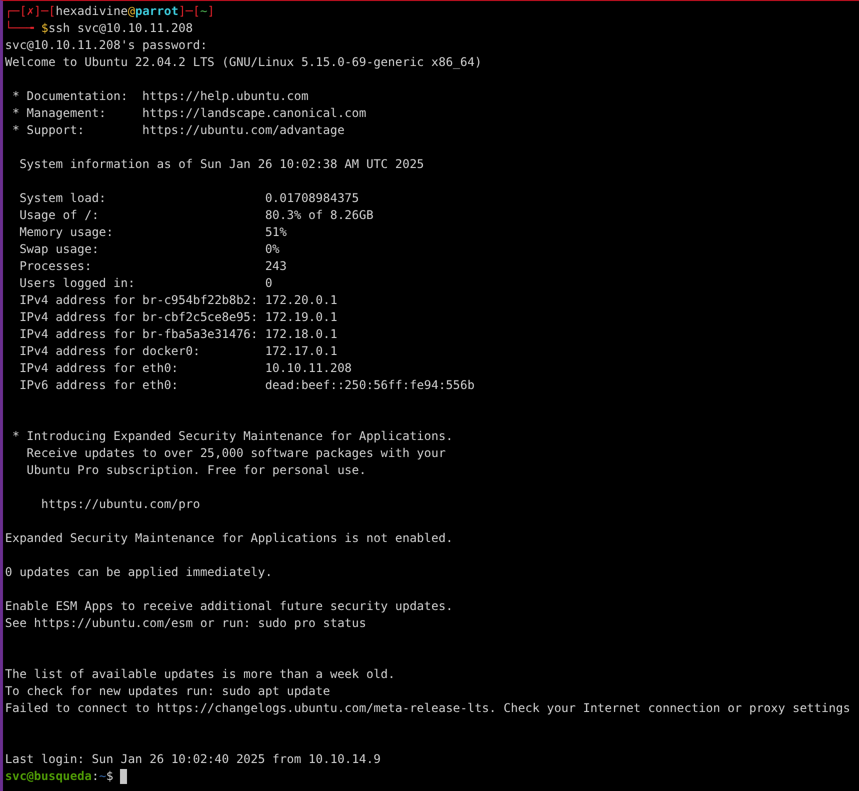 The height and width of the screenshot is (791, 859). I want to click on output-line: Receive updates to over 25,000 software packages with your, so click(236, 453).